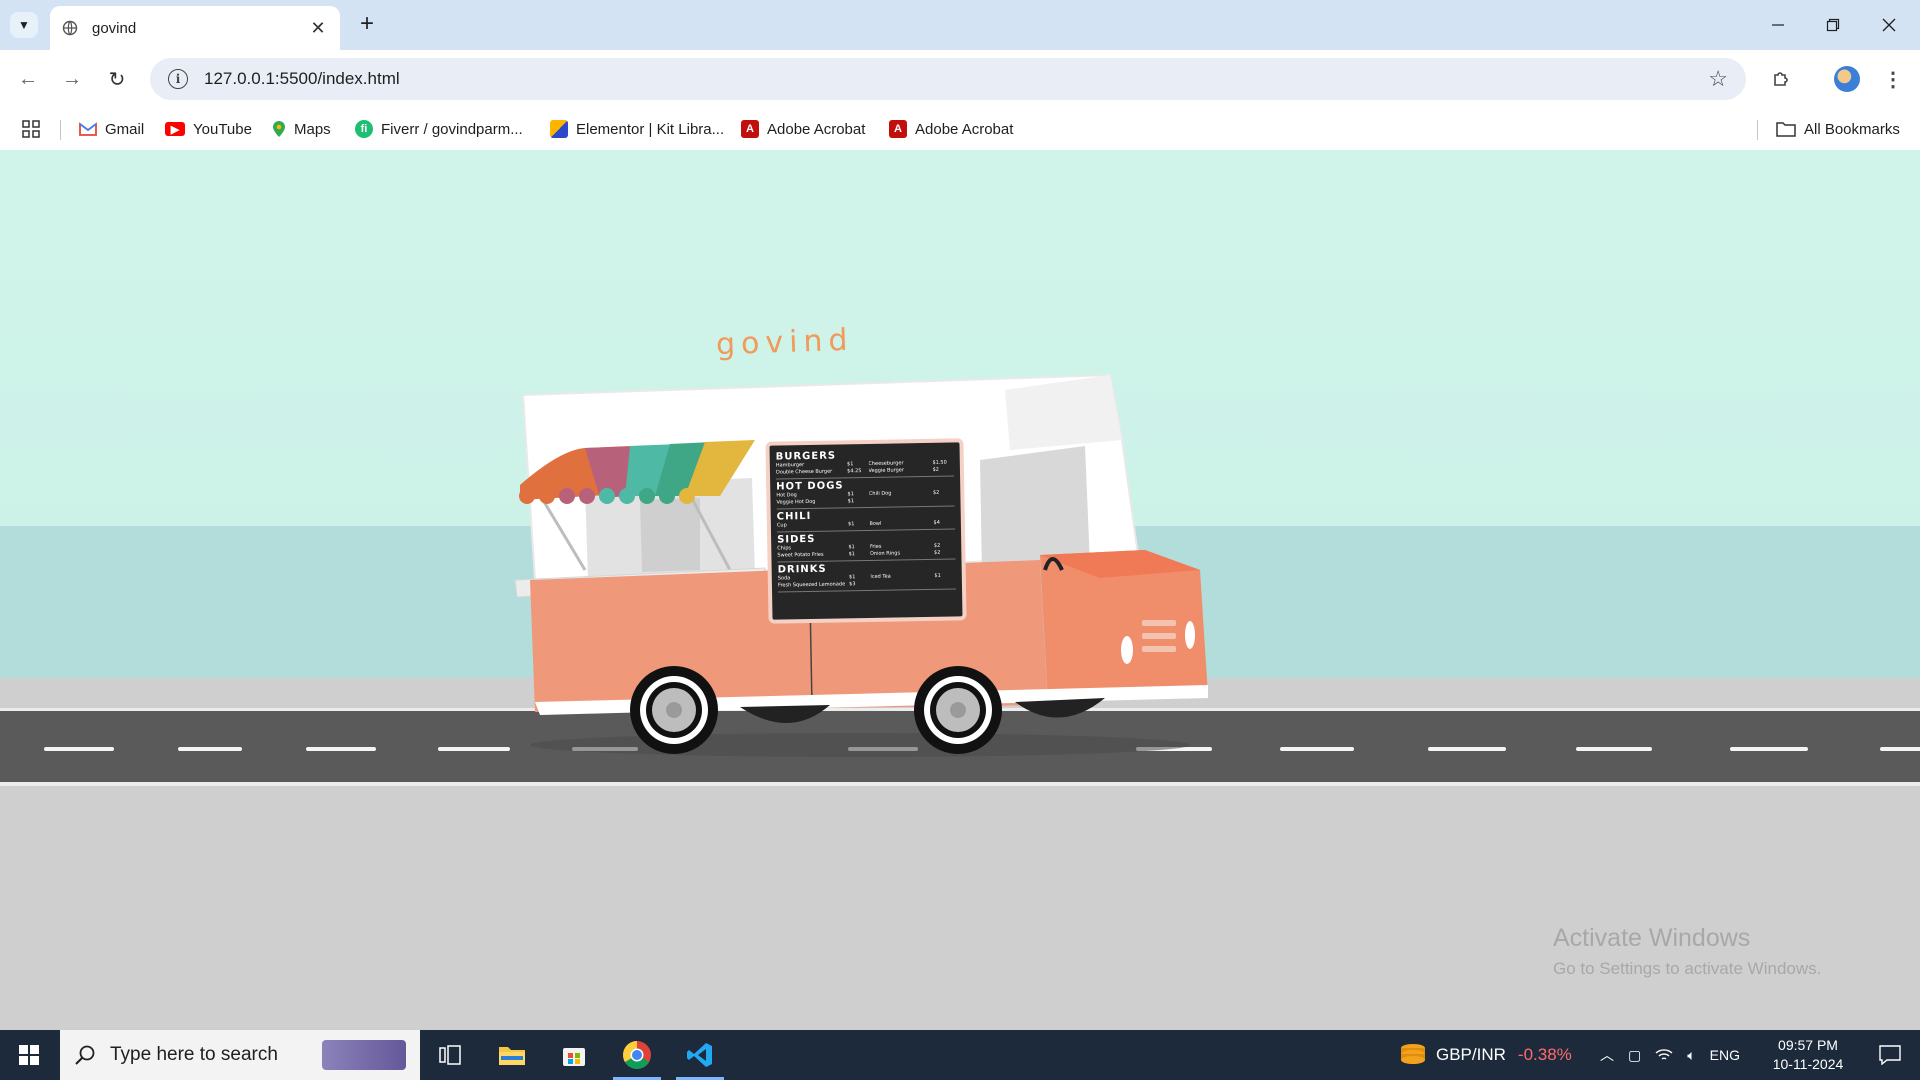 The image size is (1920, 1080). I want to click on notification-center-button, so click(1890, 1055).